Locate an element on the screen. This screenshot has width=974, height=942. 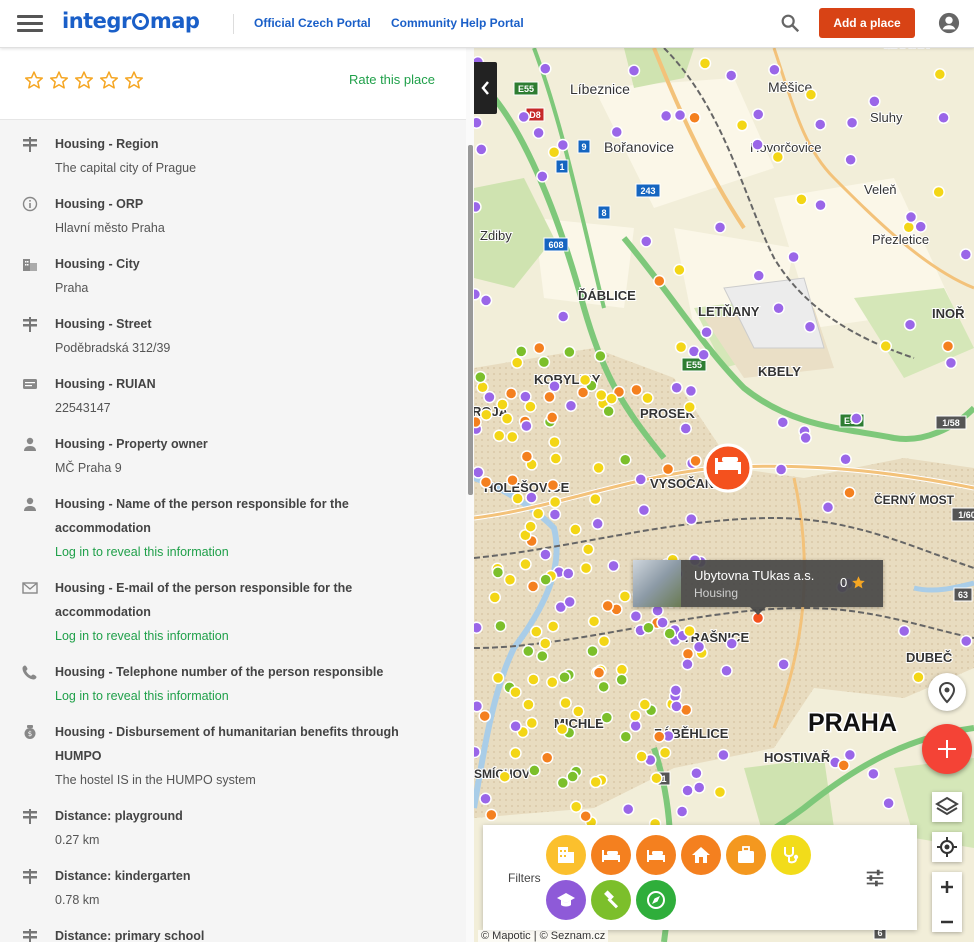
login-reveal-link: Log in to reveal this information is located at coordinates (241, 636).